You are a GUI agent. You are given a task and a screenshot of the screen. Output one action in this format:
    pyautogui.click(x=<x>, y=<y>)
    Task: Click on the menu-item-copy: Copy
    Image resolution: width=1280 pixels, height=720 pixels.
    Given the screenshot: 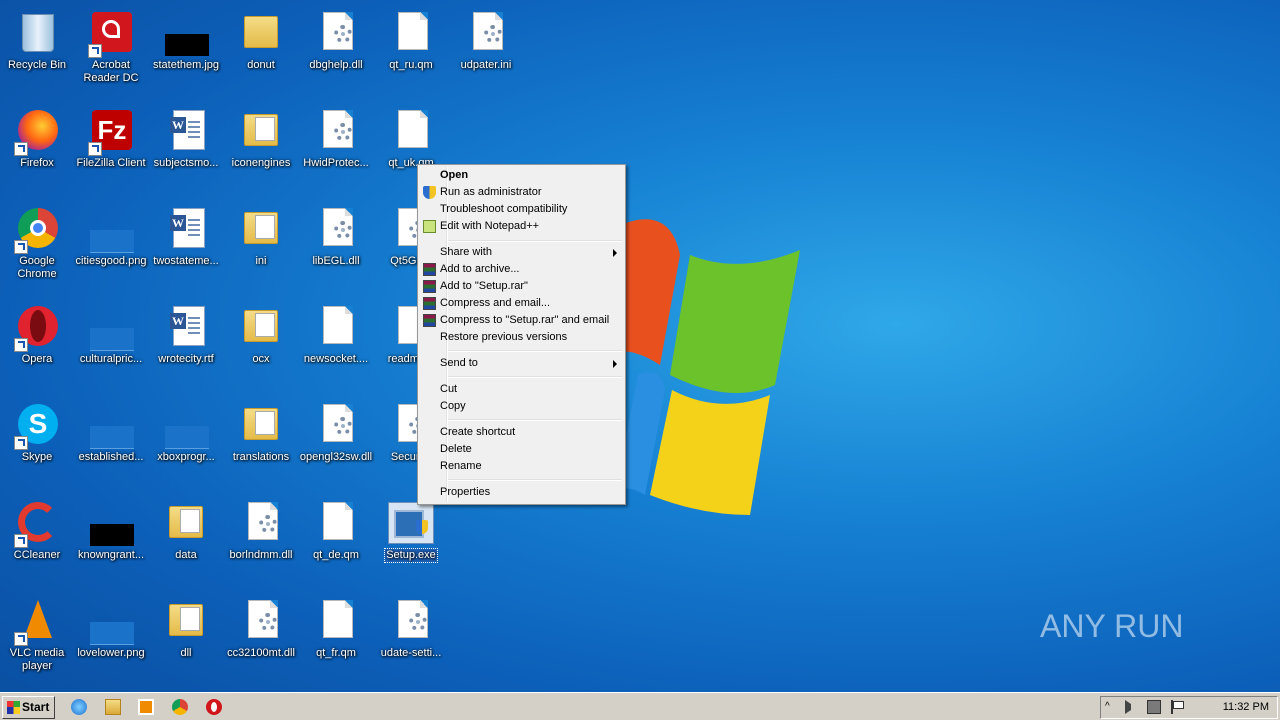 What is the action you would take?
    pyautogui.click(x=521, y=406)
    